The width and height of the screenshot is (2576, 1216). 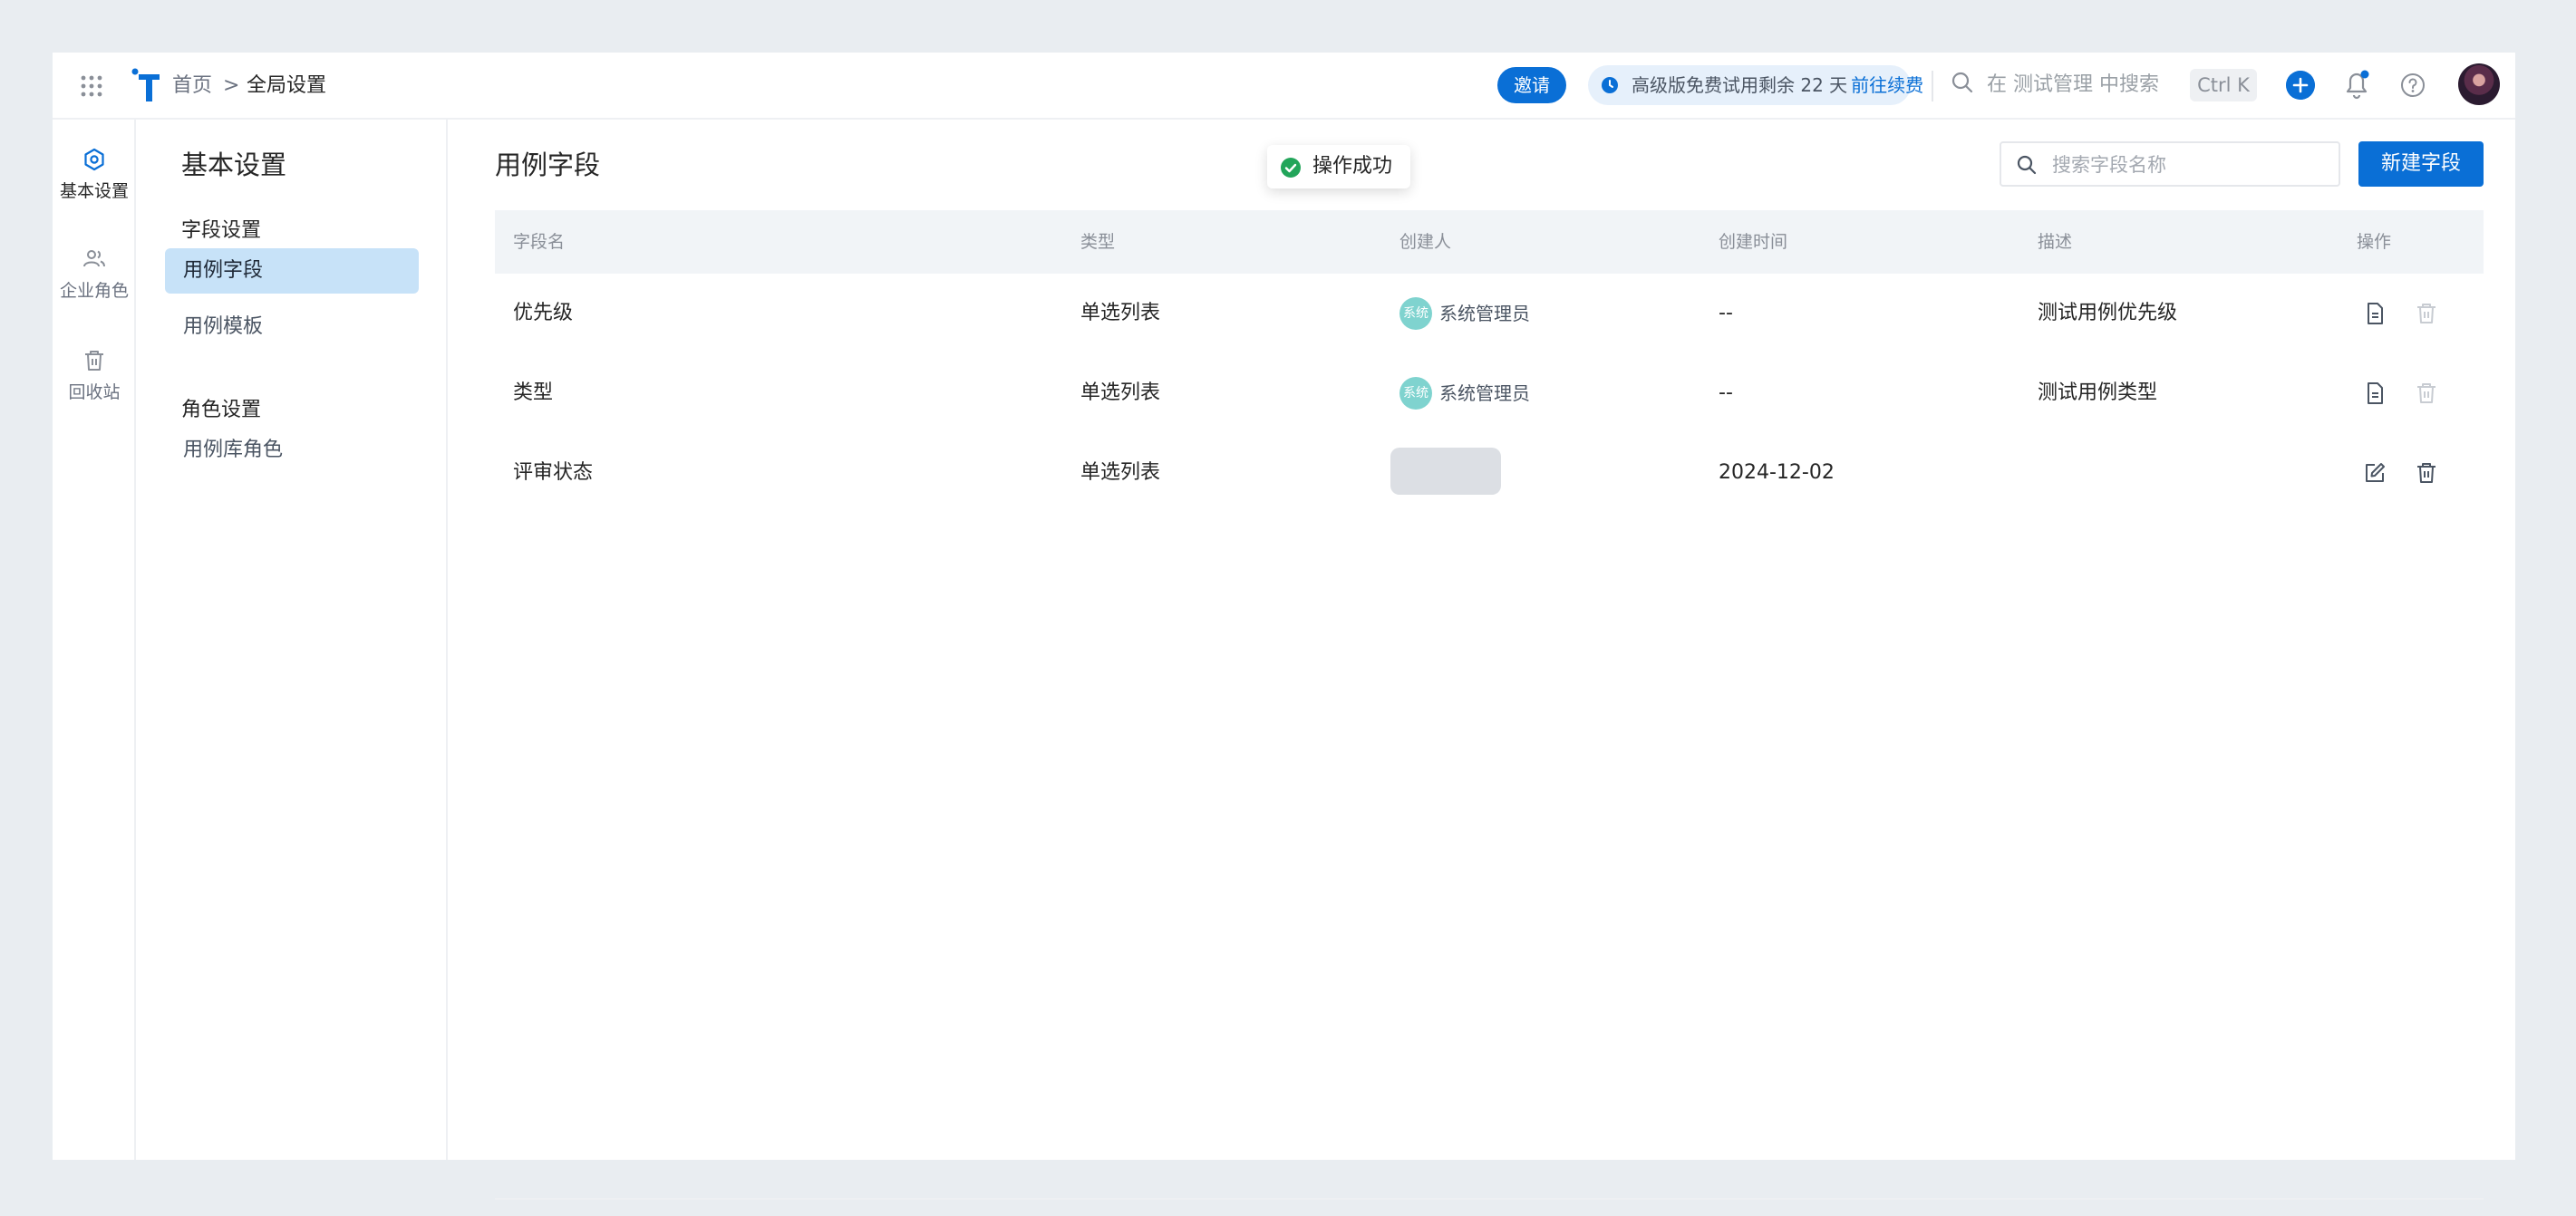 I want to click on field-search-box, so click(x=2170, y=164).